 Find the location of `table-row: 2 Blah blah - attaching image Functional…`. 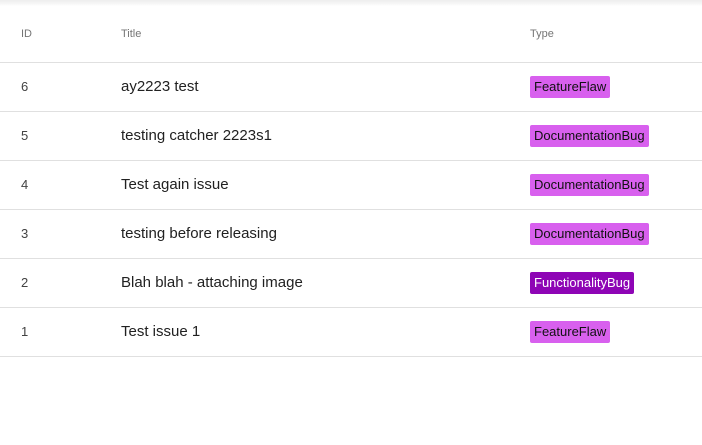

table-row: 2 Blah blah - attaching image Functional… is located at coordinates (351, 283).